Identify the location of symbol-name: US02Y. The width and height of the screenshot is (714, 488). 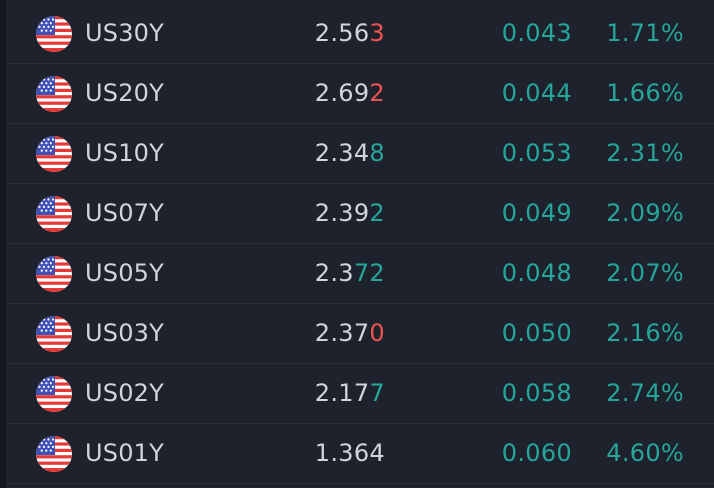
(124, 393).